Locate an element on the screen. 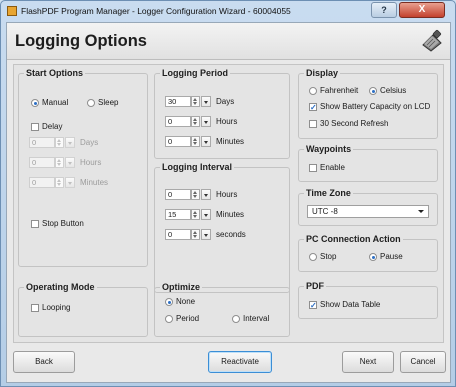 The image size is (456, 387). time-zone-group: Time Zone UTC -8 is located at coordinates (368, 207).